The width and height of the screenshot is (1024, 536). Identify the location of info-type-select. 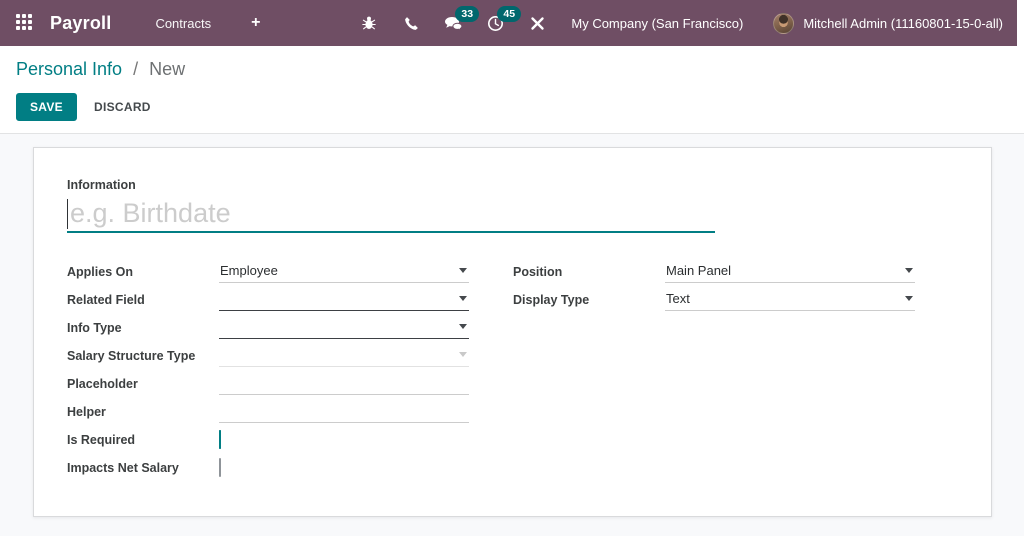
(344, 328).